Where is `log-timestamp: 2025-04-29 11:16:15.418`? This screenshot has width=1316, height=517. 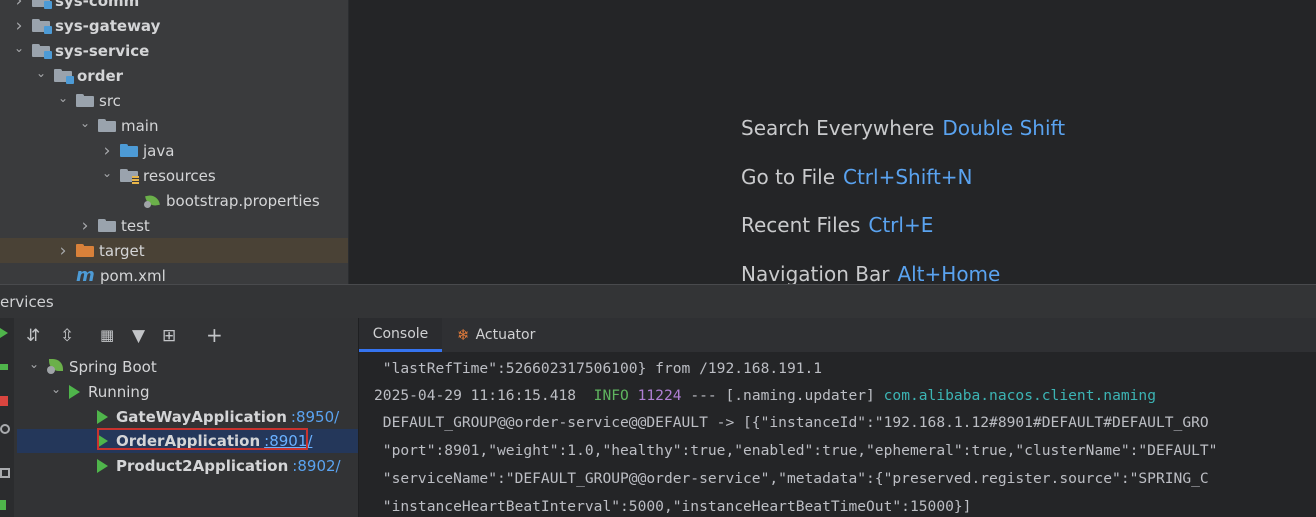
log-timestamp: 2025-04-29 11:16:15.418 is located at coordinates (484, 395).